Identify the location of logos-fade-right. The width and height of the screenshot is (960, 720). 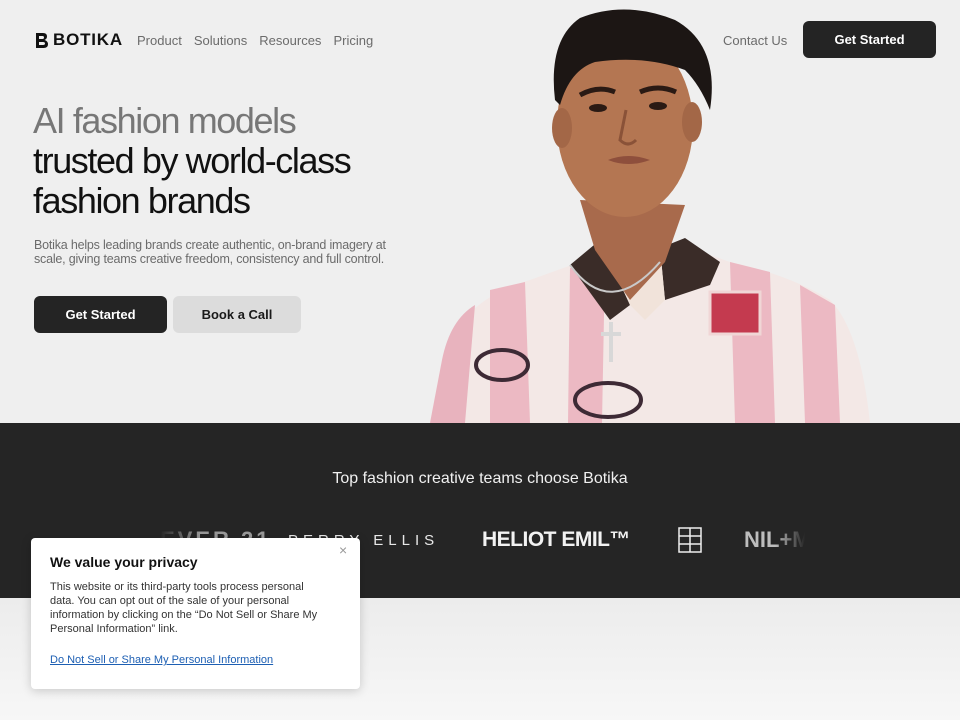
(790, 540).